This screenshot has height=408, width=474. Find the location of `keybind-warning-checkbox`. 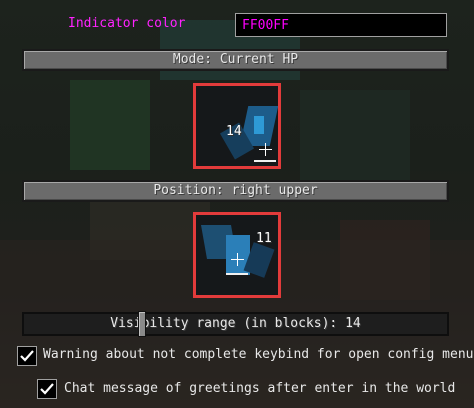

keybind-warning-checkbox is located at coordinates (27, 356).